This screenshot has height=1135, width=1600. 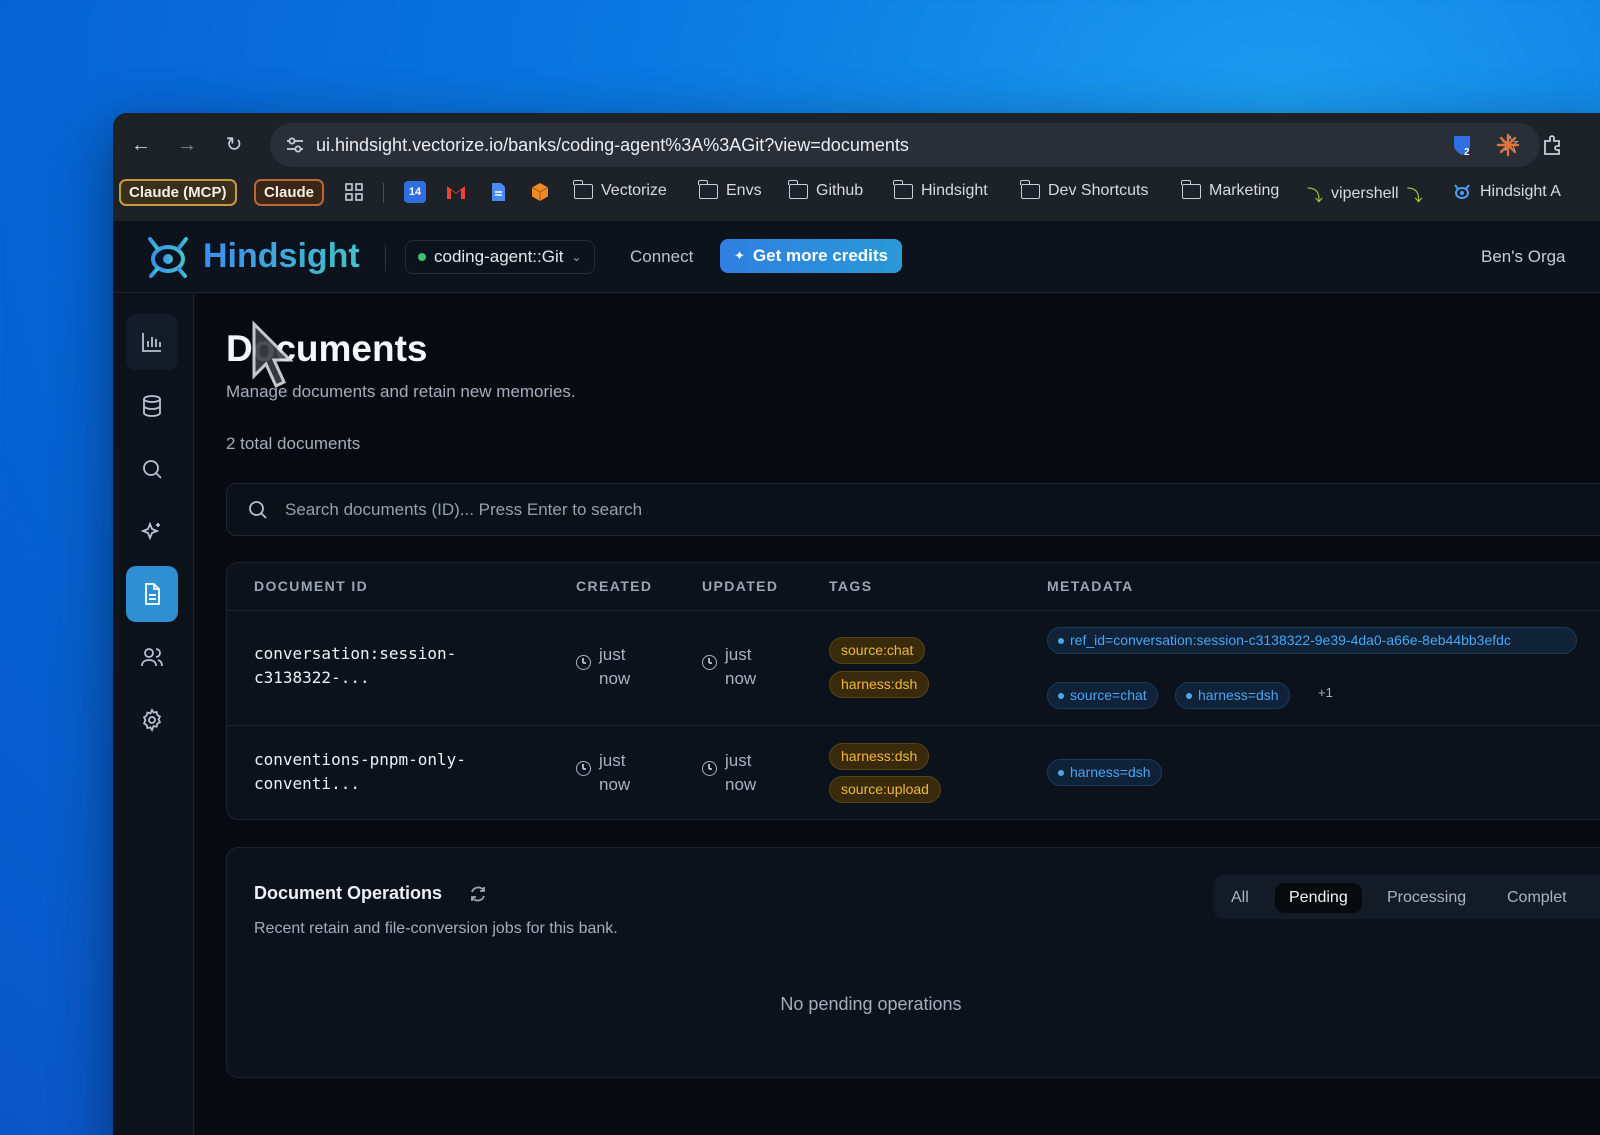 I want to click on hindsight-logo: Hindsight, so click(x=250, y=256).